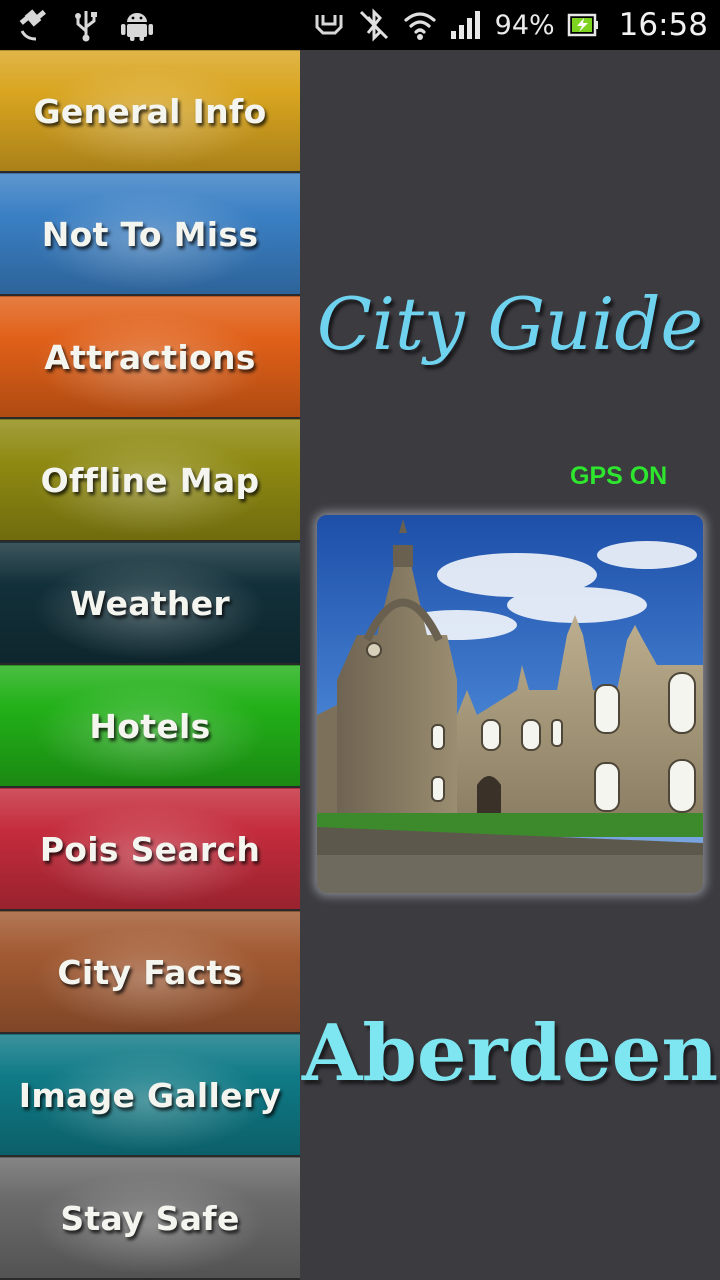  Describe the element at coordinates (466, 25) in the screenshot. I see `signal-icon` at that location.